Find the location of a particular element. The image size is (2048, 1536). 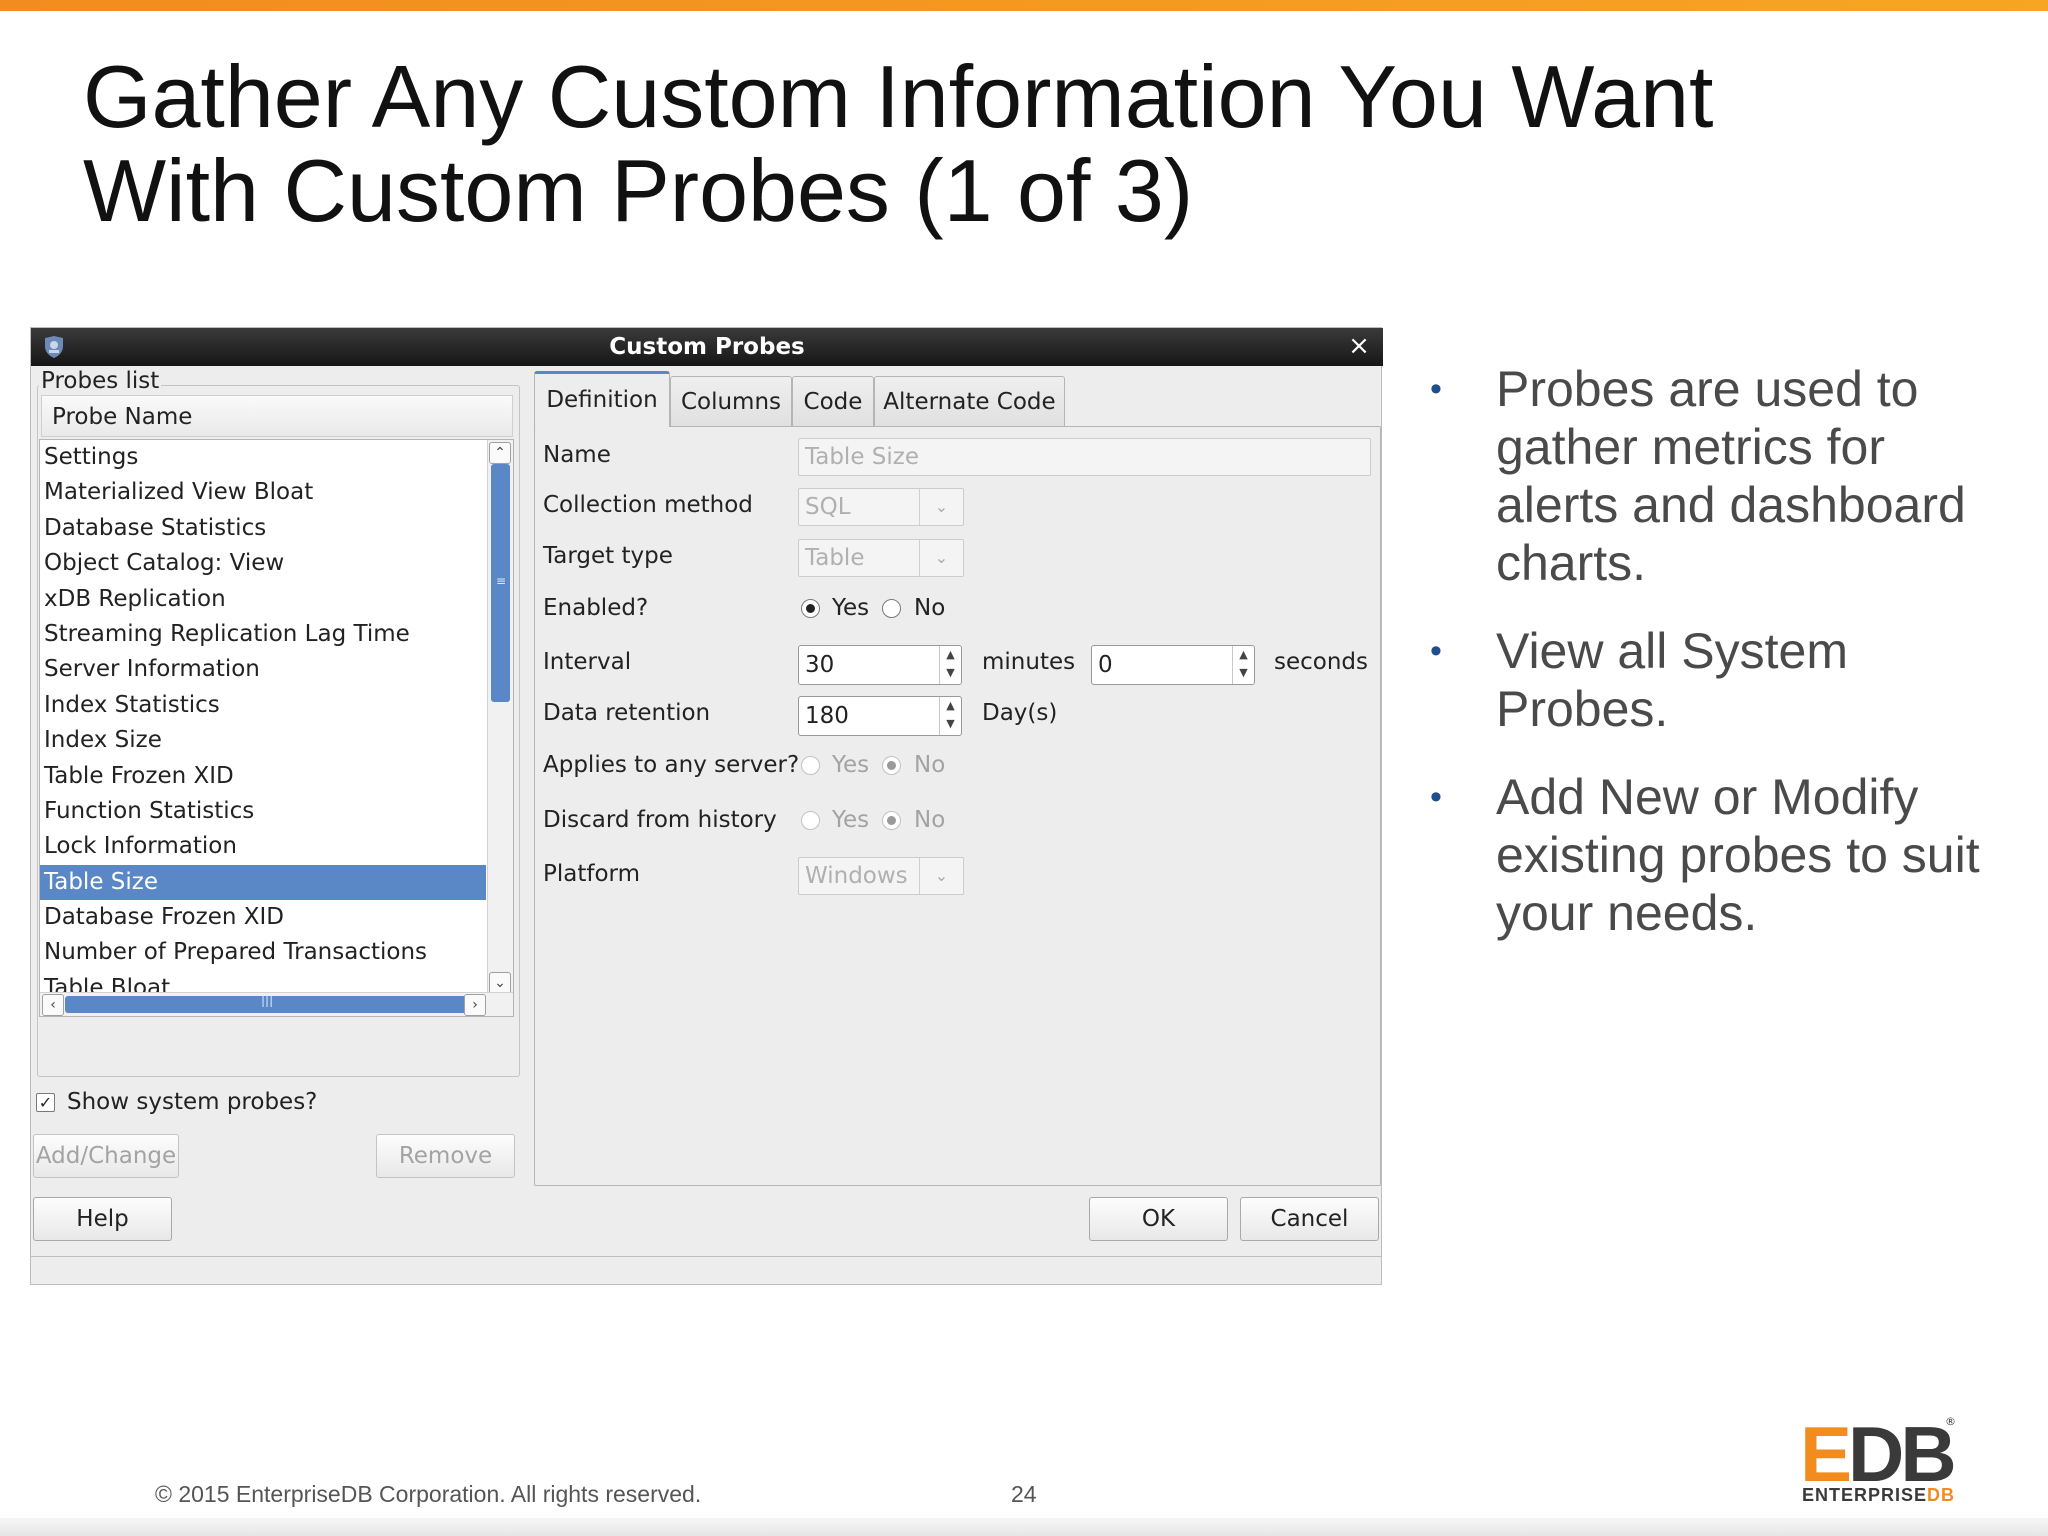

column-header-label: Probe Name is located at coordinates (122, 417).